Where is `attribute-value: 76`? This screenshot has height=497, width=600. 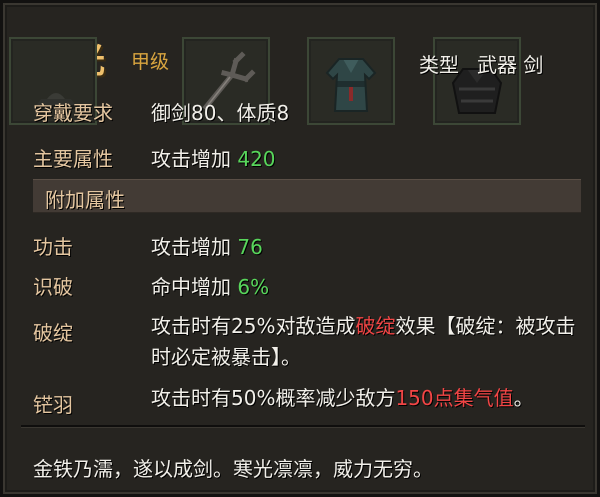
attribute-value: 76 is located at coordinates (250, 247).